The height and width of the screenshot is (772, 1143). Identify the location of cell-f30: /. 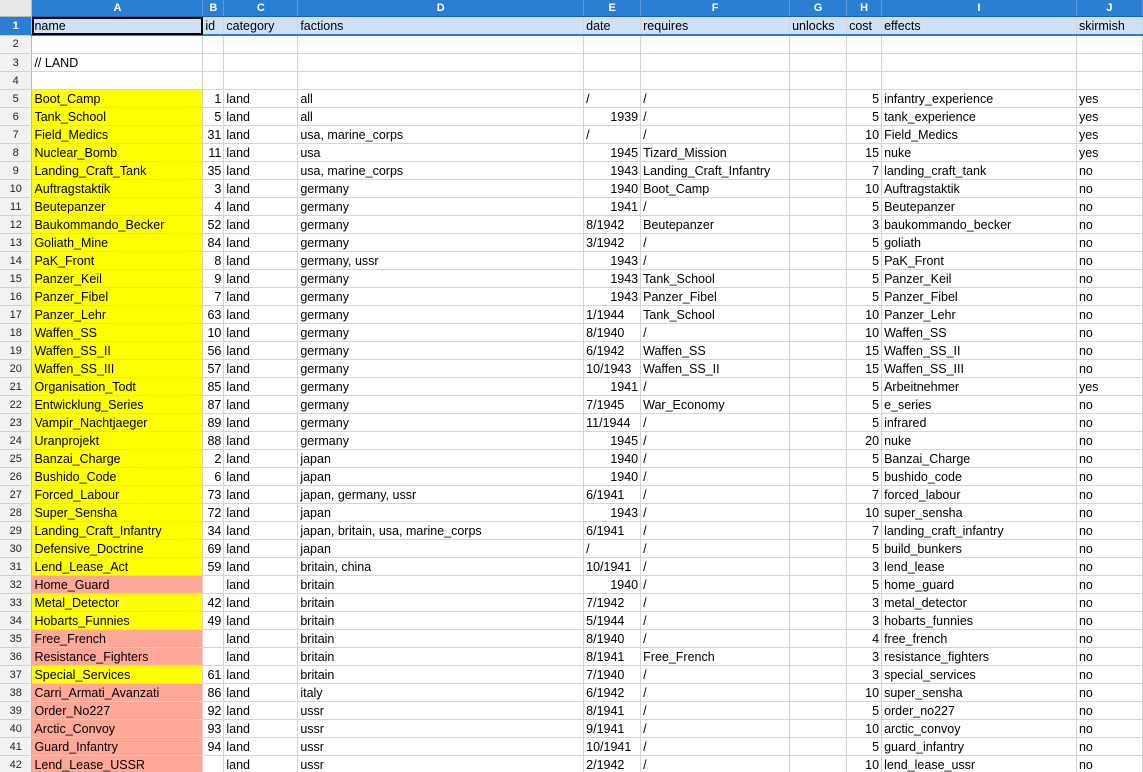
(715, 548).